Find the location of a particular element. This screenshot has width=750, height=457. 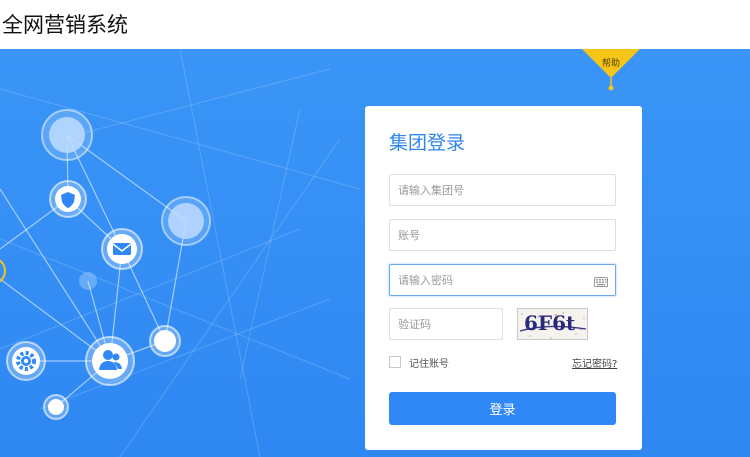

login-title: 集团登录 is located at coordinates (427, 143).